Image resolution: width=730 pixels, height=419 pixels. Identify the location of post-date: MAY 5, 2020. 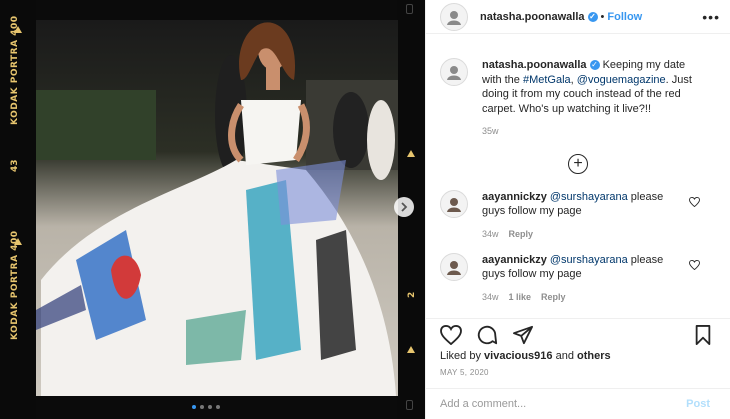
(578, 372).